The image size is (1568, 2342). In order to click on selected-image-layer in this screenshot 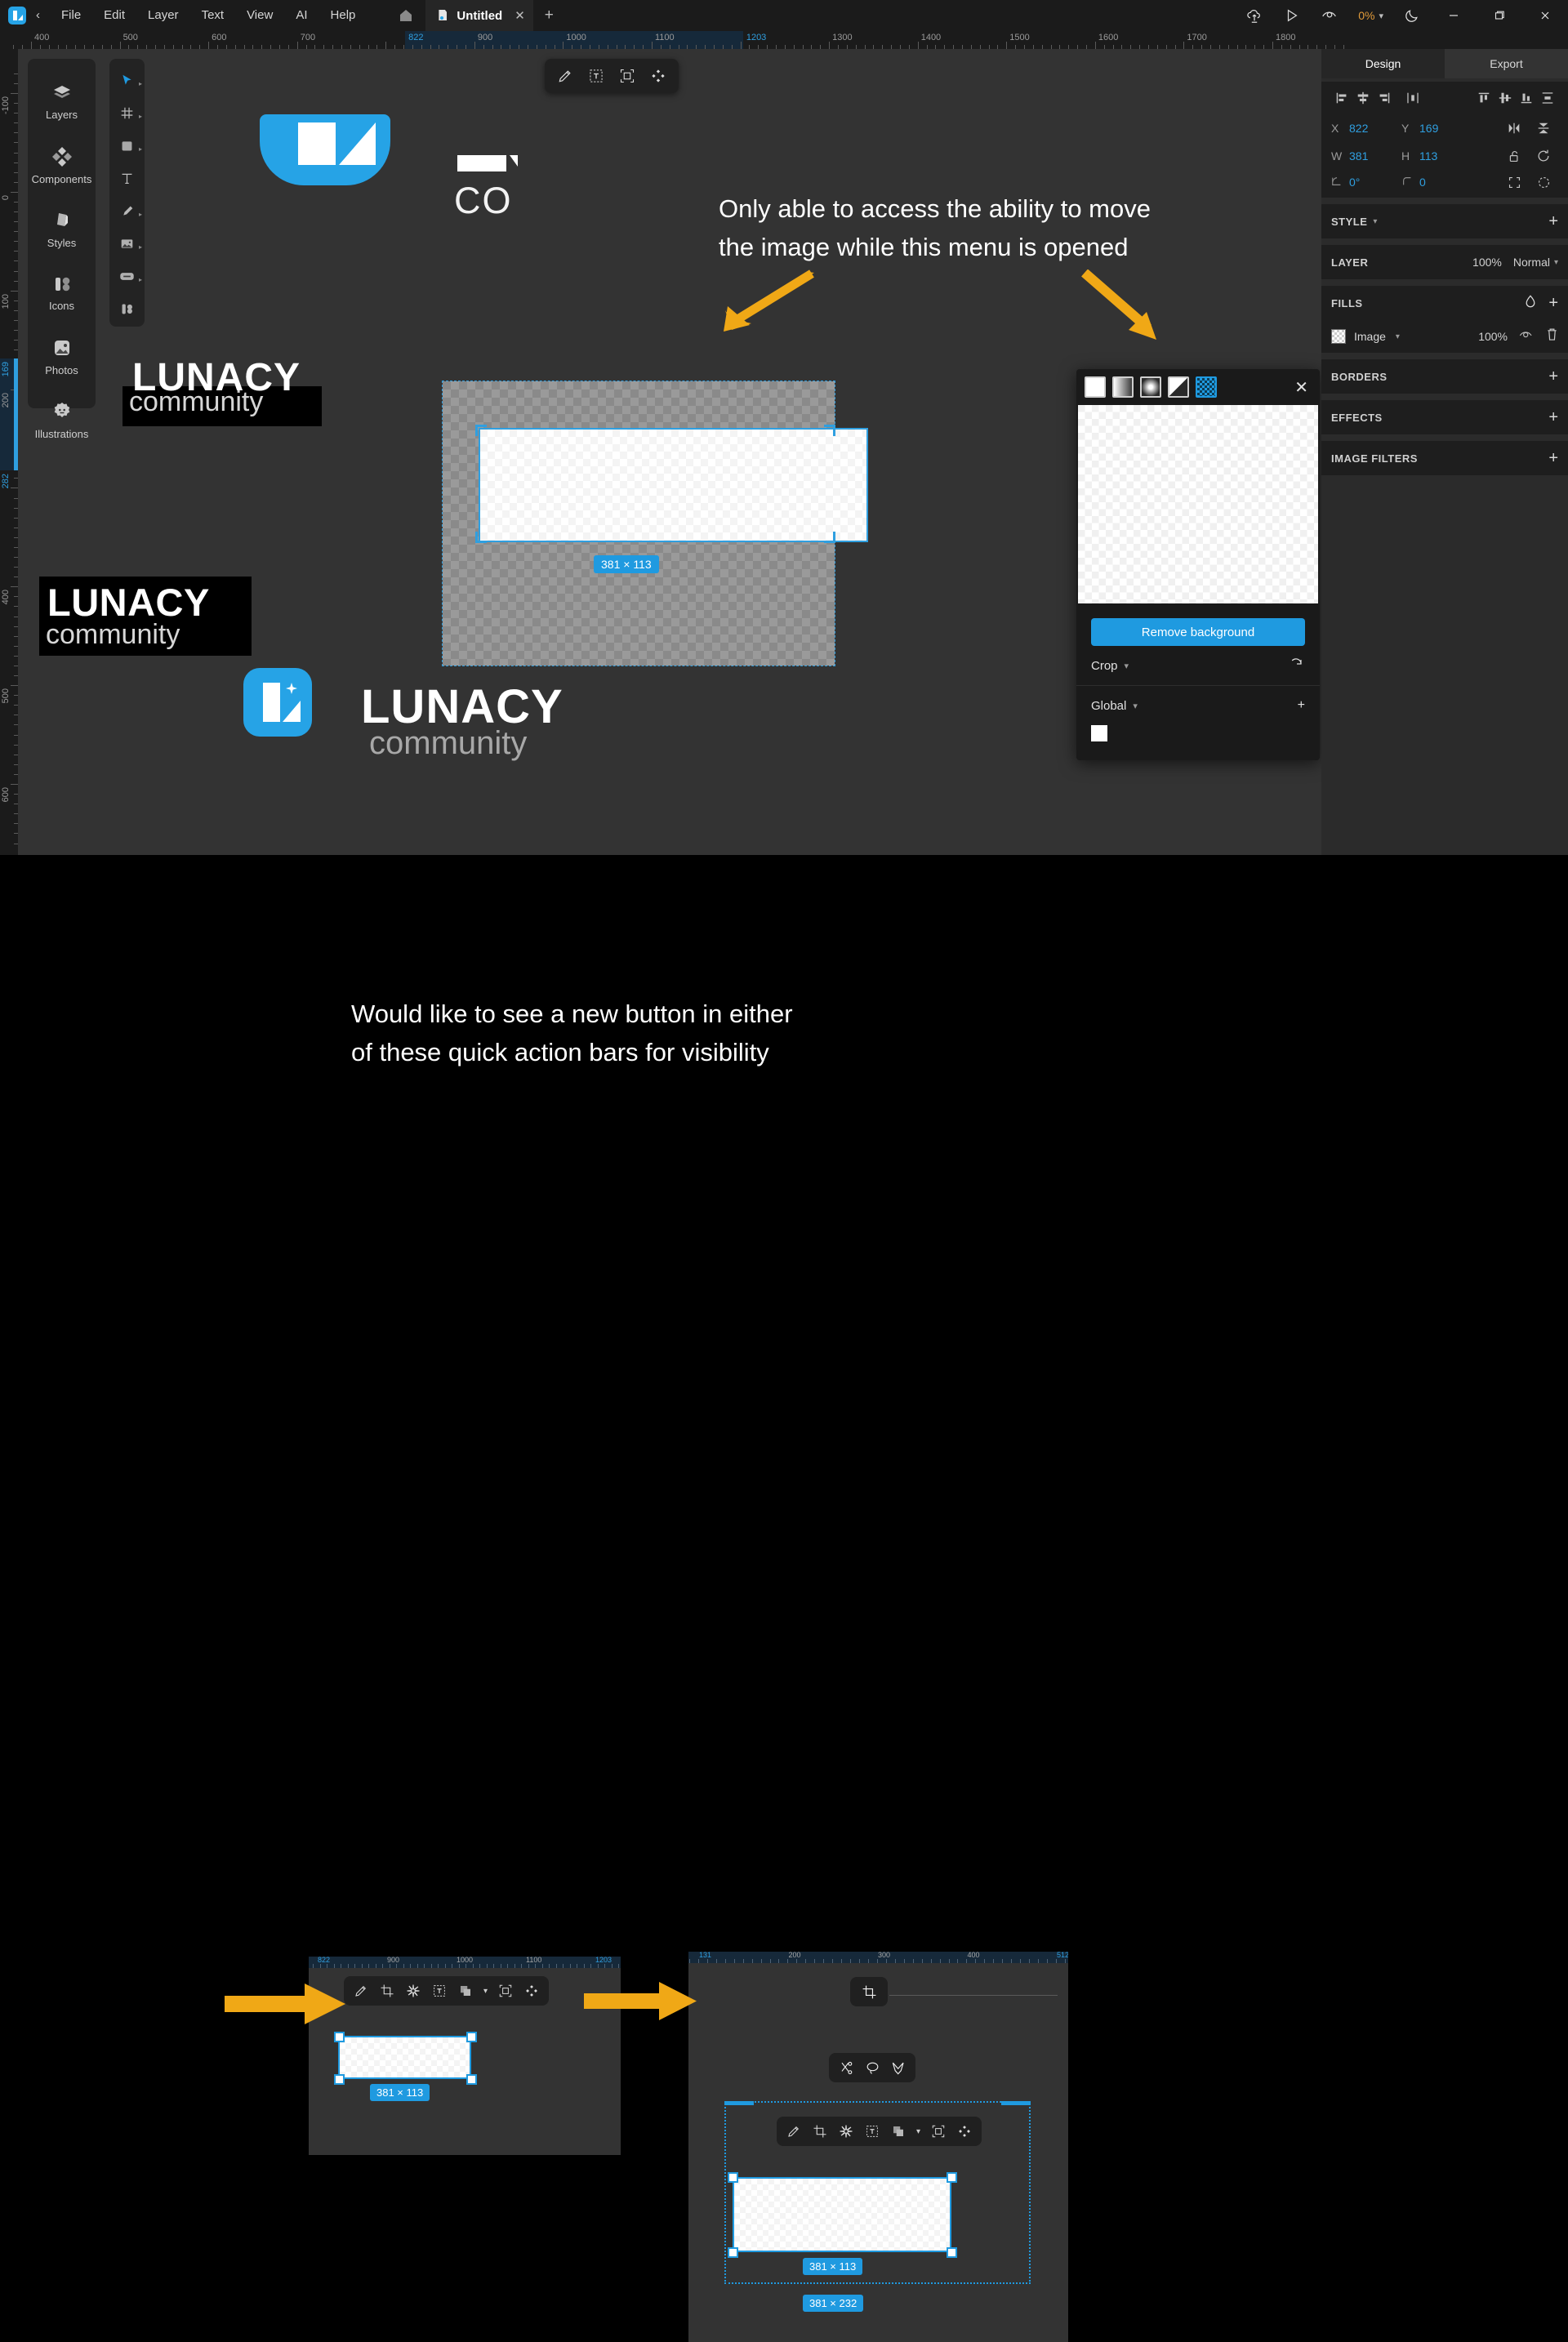, I will do `click(673, 485)`.